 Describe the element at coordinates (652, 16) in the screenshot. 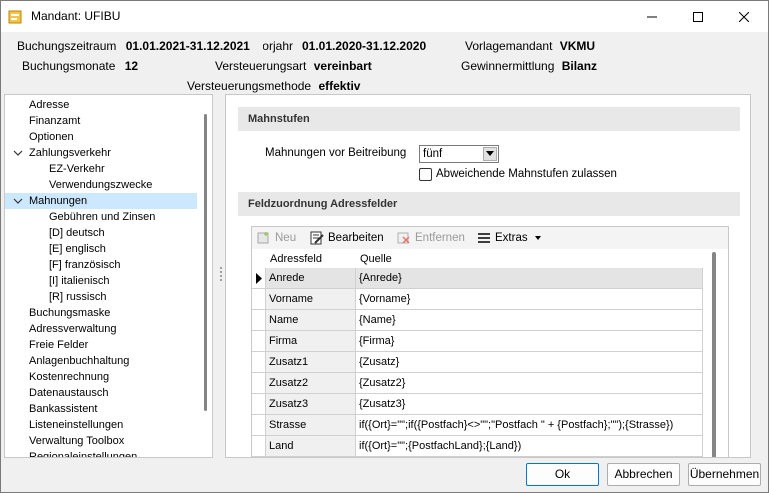

I see `minimize-button` at that location.